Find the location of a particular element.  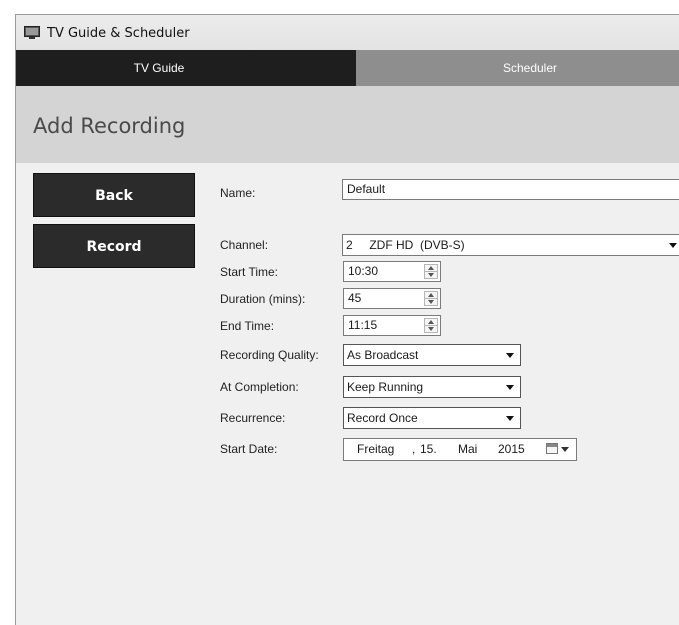

recurrence-label: Recurrence: is located at coordinates (253, 418).